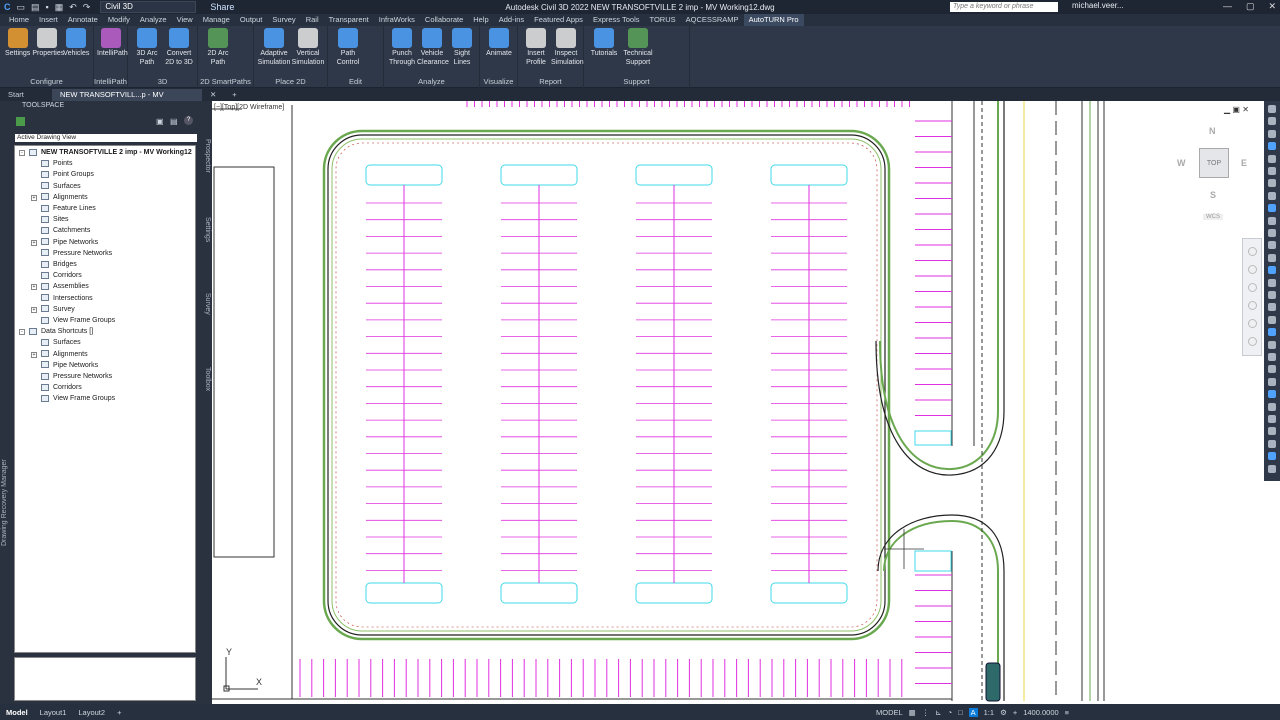 Image resolution: width=1280 pixels, height=720 pixels. Describe the element at coordinates (283, 20) in the screenshot. I see `ribbon-tab-survey: Survey` at that location.